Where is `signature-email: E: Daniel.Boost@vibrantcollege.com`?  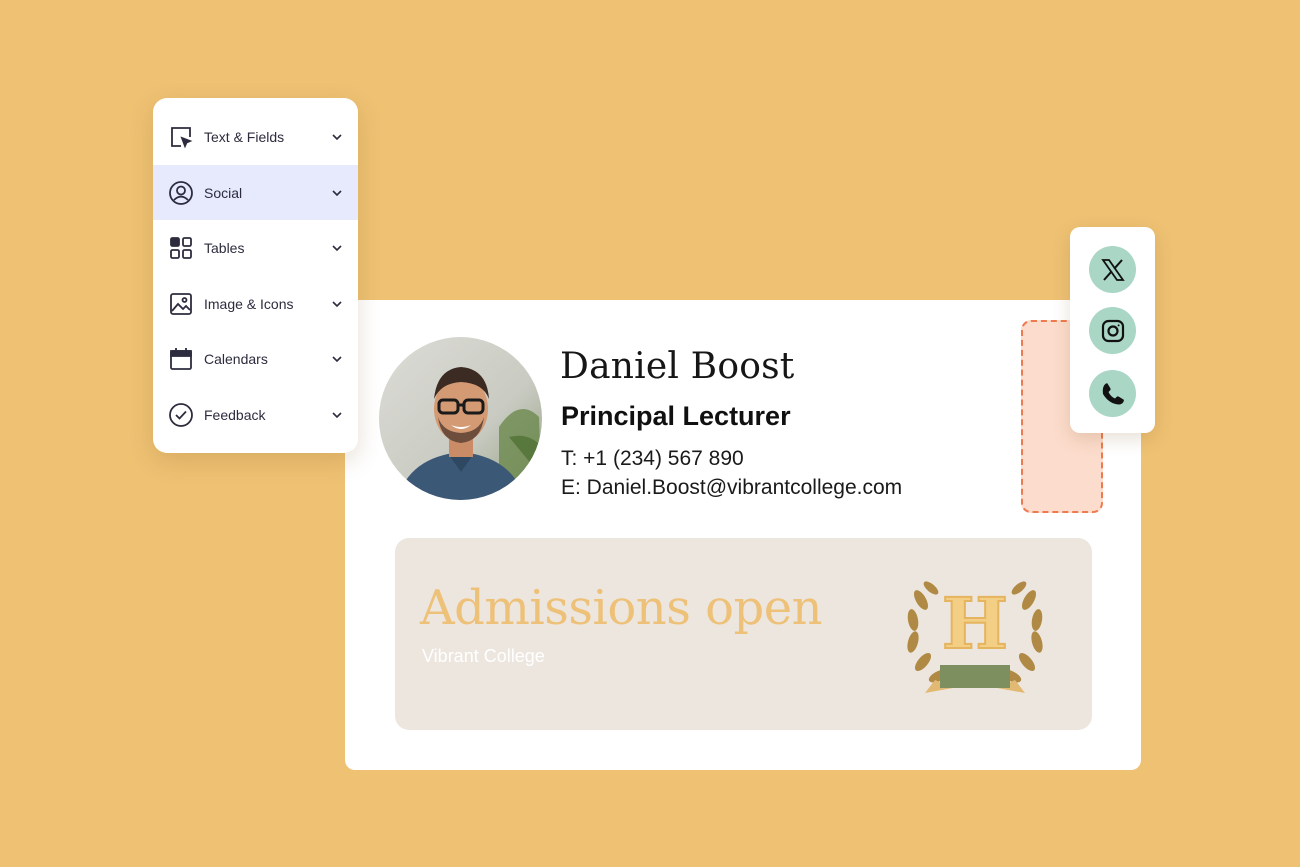
signature-email: E: Daniel.Boost@vibrantcollege.com is located at coordinates (731, 488).